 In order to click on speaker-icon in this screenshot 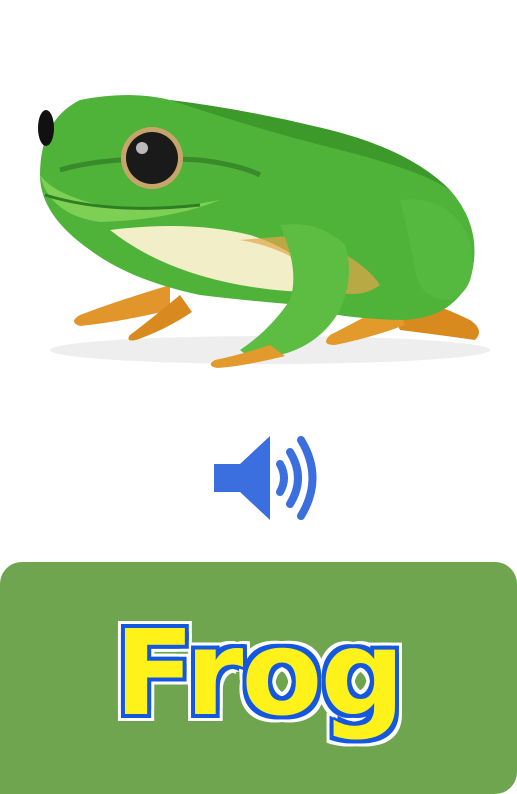, I will do `click(265, 478)`.